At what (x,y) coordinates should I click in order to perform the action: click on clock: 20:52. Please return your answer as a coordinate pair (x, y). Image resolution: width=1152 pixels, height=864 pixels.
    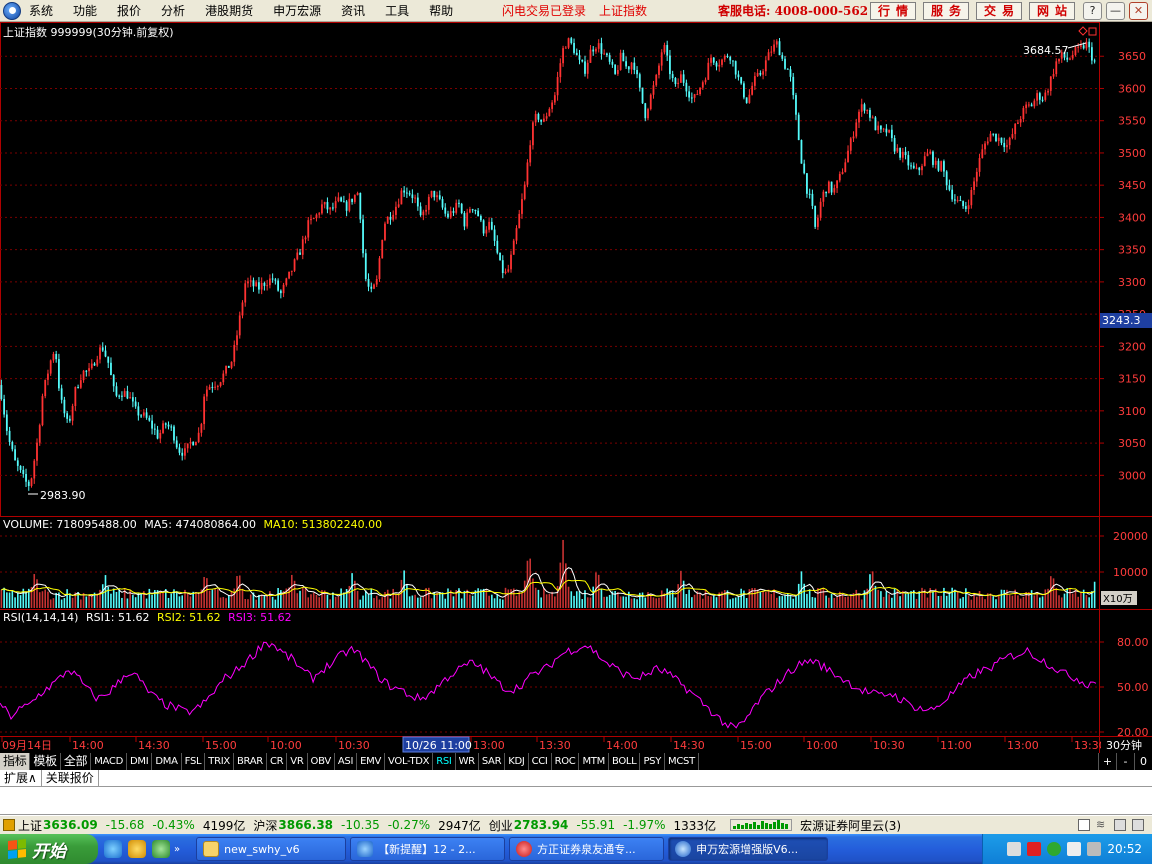
    Looking at the image, I should click on (1124, 849).